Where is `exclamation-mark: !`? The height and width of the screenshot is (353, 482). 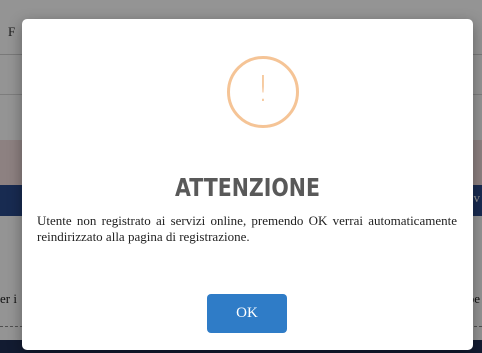 exclamation-mark: ! is located at coordinates (263, 89).